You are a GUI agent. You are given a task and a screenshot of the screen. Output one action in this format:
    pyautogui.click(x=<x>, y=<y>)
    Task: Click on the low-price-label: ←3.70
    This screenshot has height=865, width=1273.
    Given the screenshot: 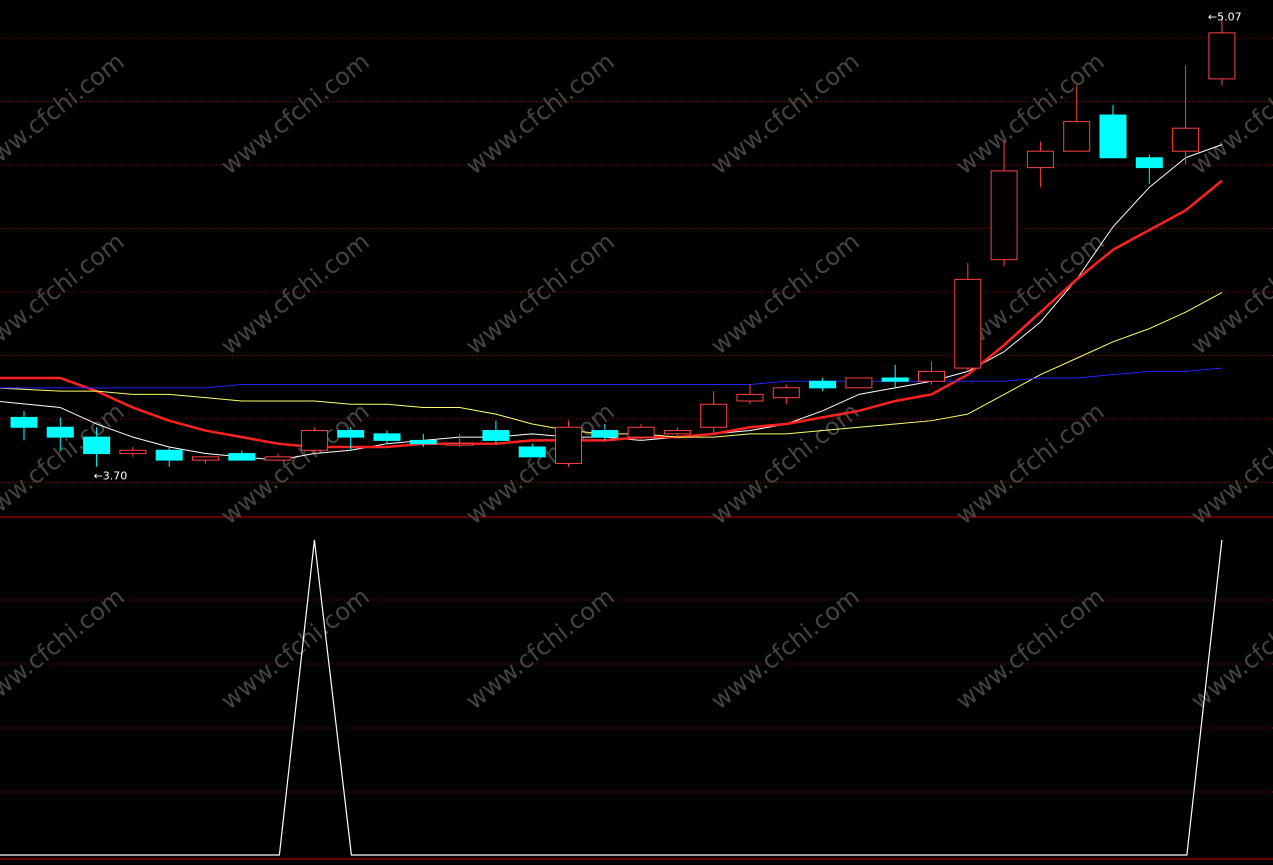 What is the action you would take?
    pyautogui.click(x=111, y=476)
    